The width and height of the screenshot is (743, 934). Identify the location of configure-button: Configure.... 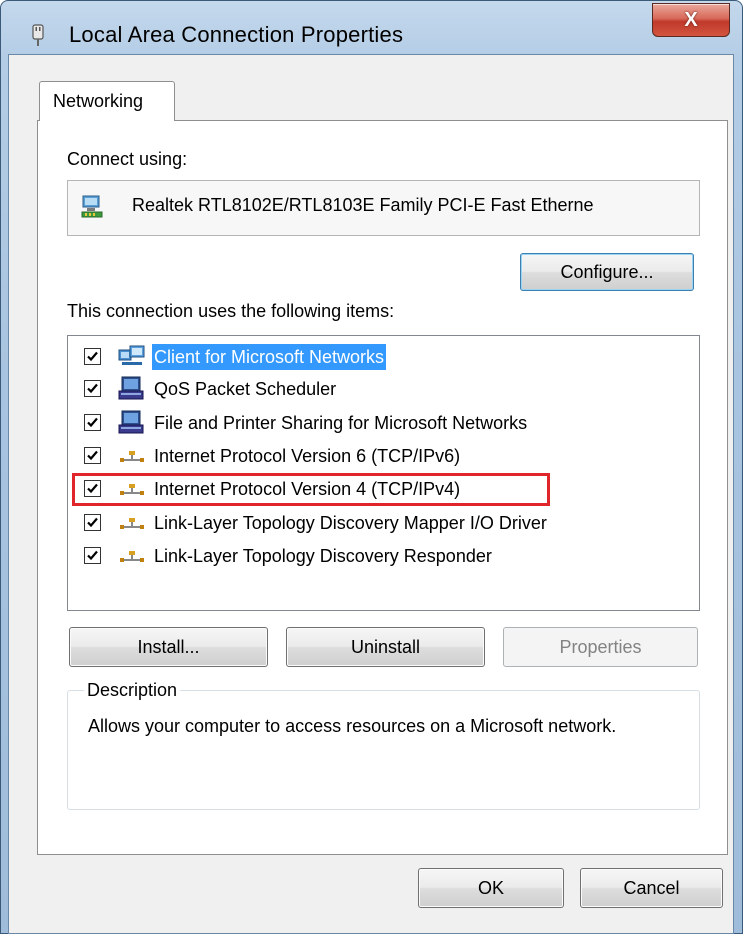
(607, 272).